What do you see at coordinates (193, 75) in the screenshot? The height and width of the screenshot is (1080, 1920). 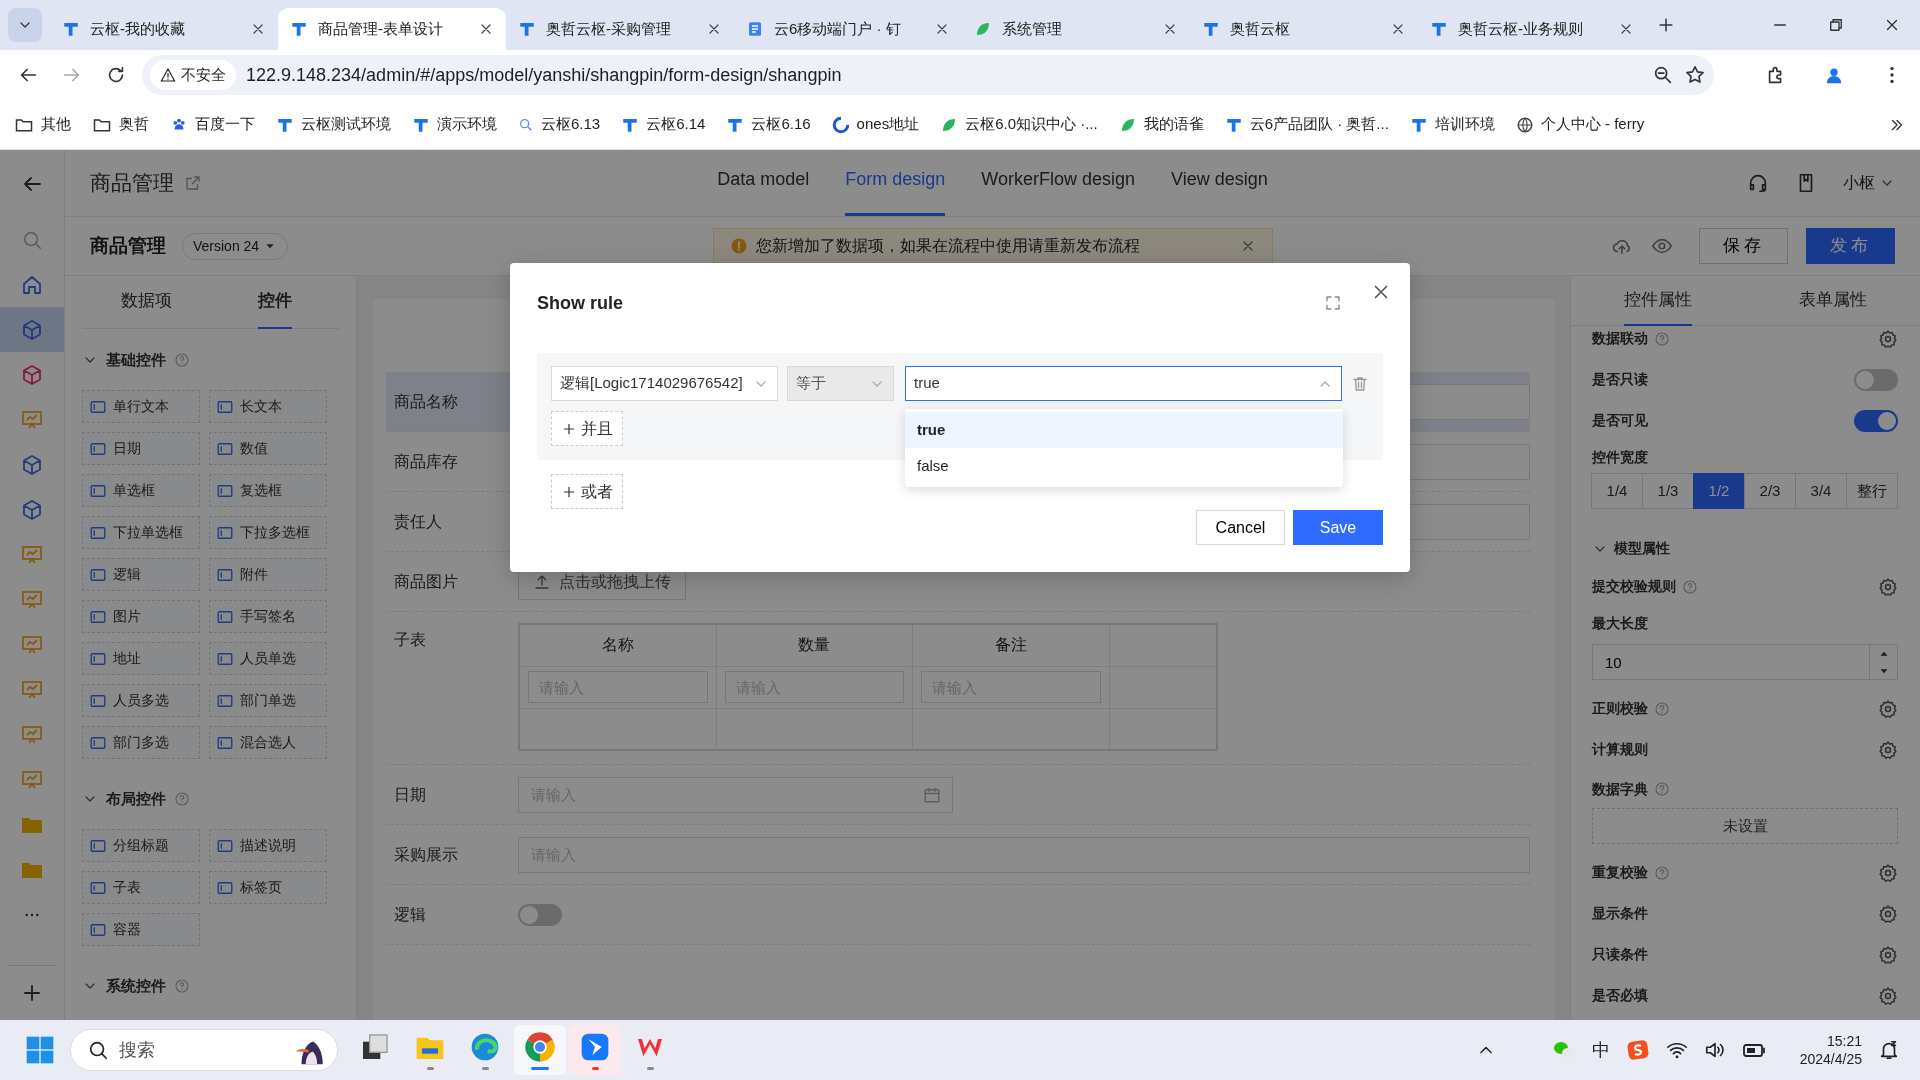 I see `security-chip: 不安全` at bounding box center [193, 75].